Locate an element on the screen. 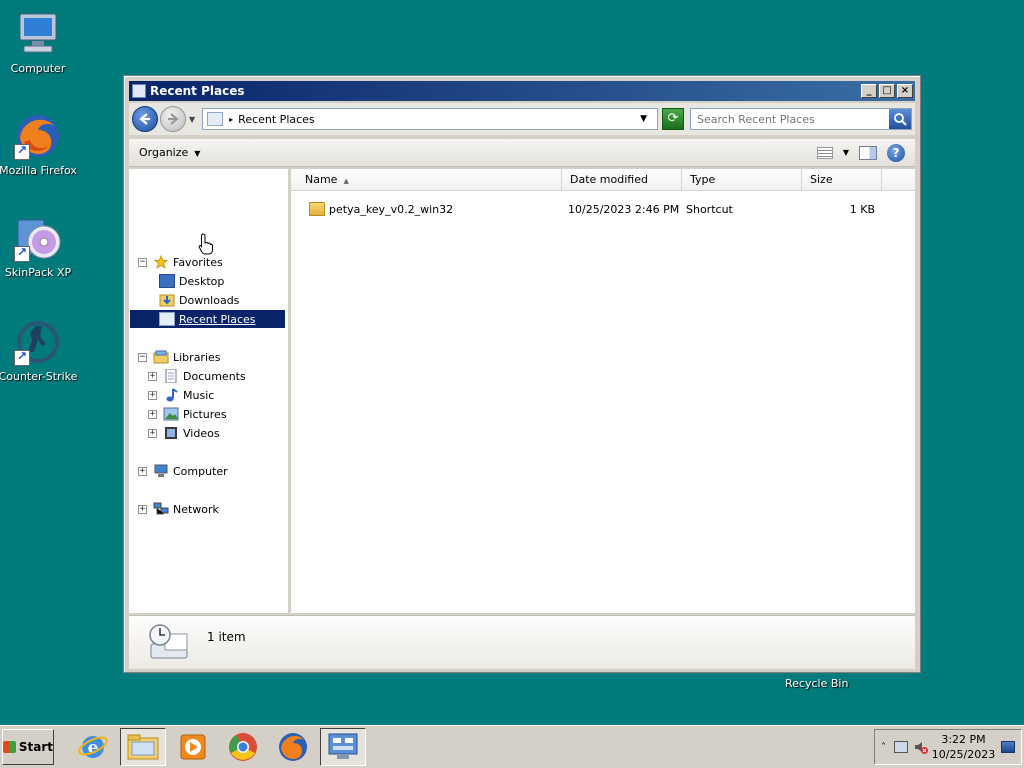 The width and height of the screenshot is (1024, 768). column-header-type: Type is located at coordinates (742, 180).